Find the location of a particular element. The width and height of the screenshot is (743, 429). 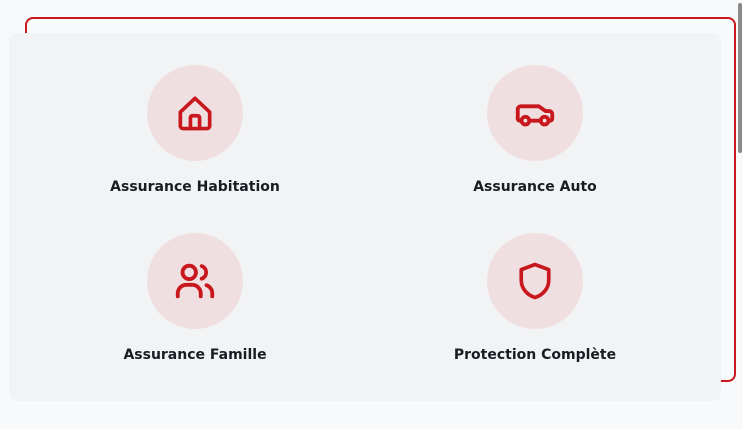

scrollbar is located at coordinates (740, 78).